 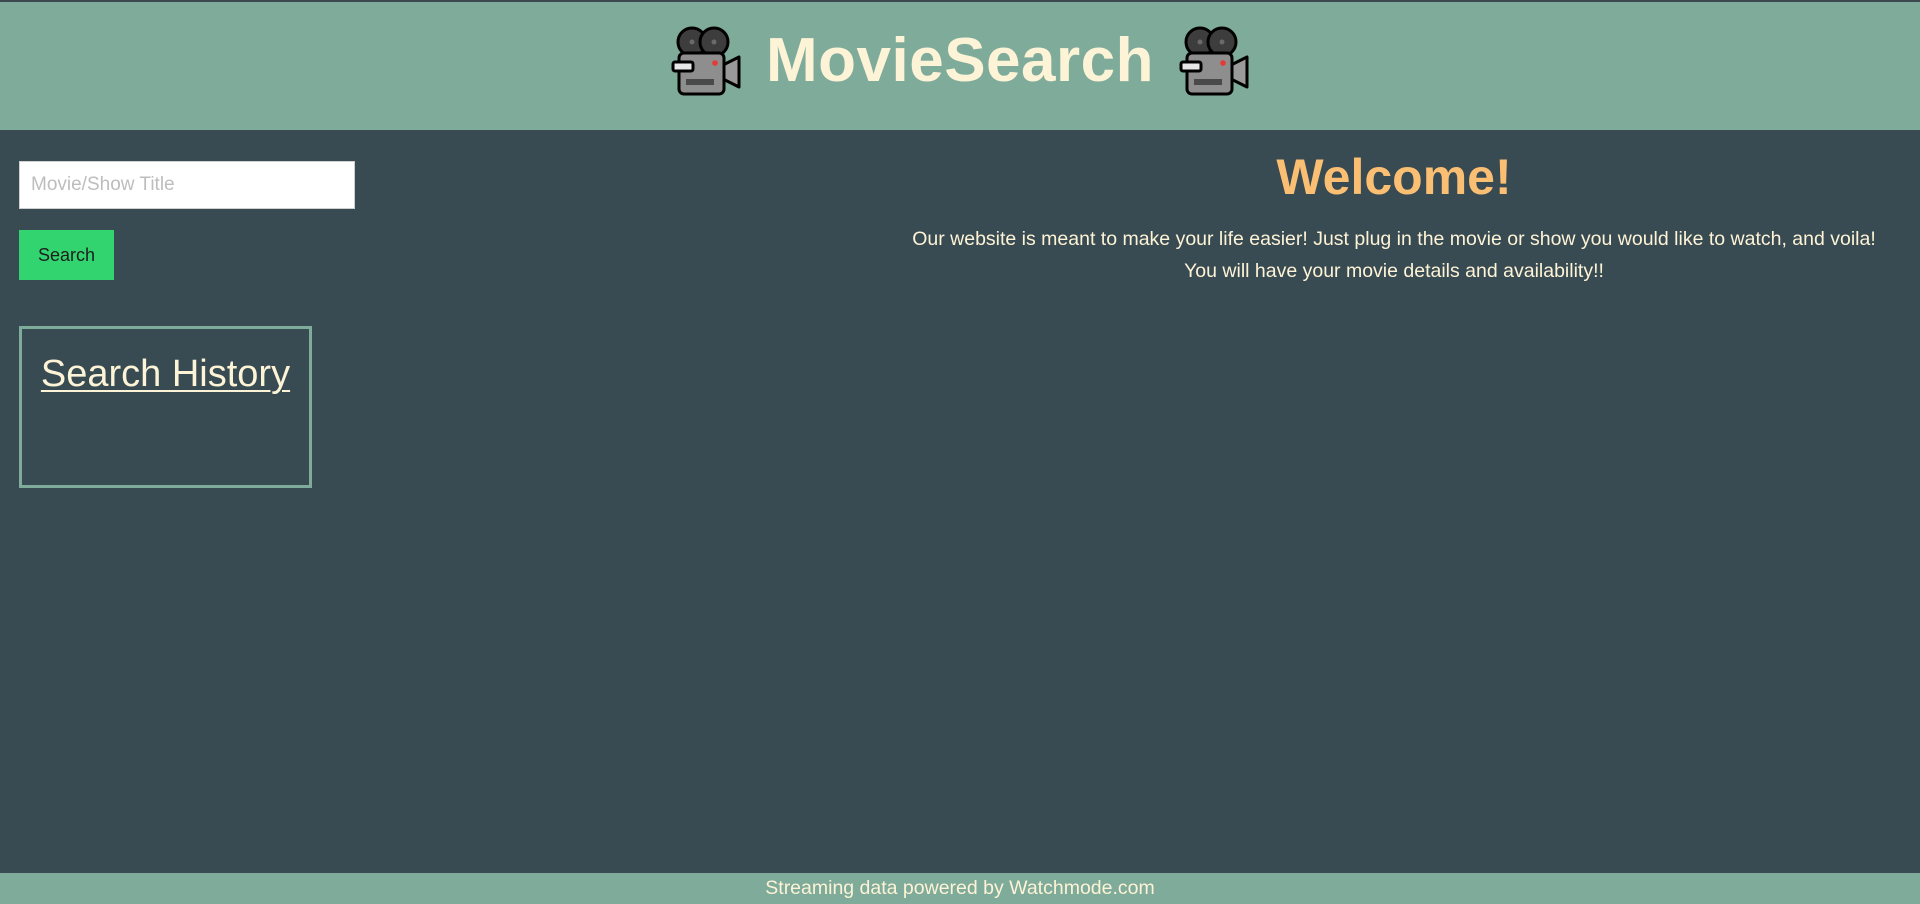 I want to click on footer: Streaming data powered by Watchmode.com, so click(x=960, y=888).